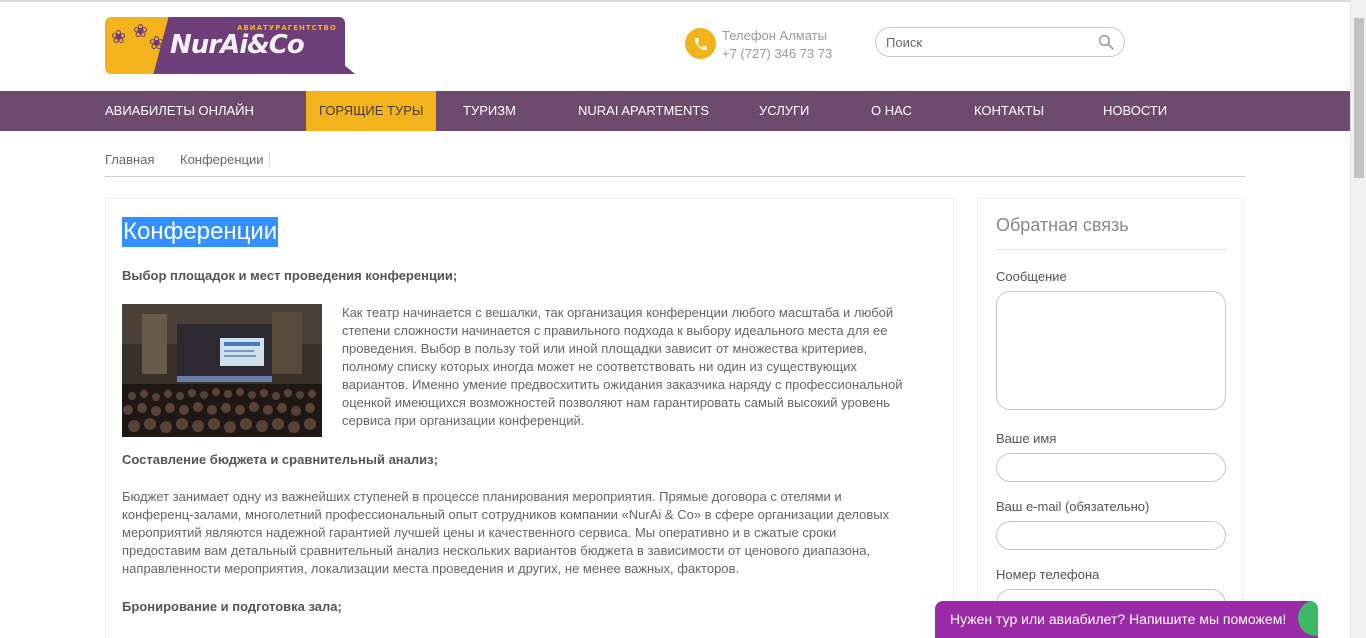 The width and height of the screenshot is (1366, 638). What do you see at coordinates (489, 111) in the screenshot?
I see `nav-item-tourism: Туризм` at bounding box center [489, 111].